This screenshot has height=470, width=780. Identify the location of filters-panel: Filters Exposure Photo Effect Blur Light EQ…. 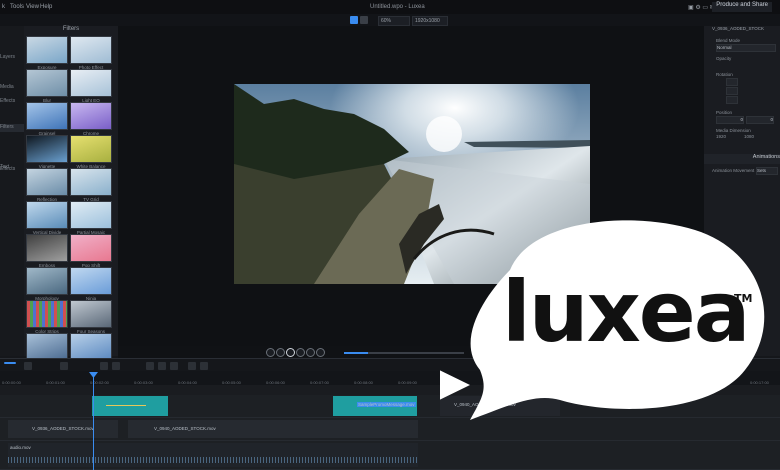
(83, 196).